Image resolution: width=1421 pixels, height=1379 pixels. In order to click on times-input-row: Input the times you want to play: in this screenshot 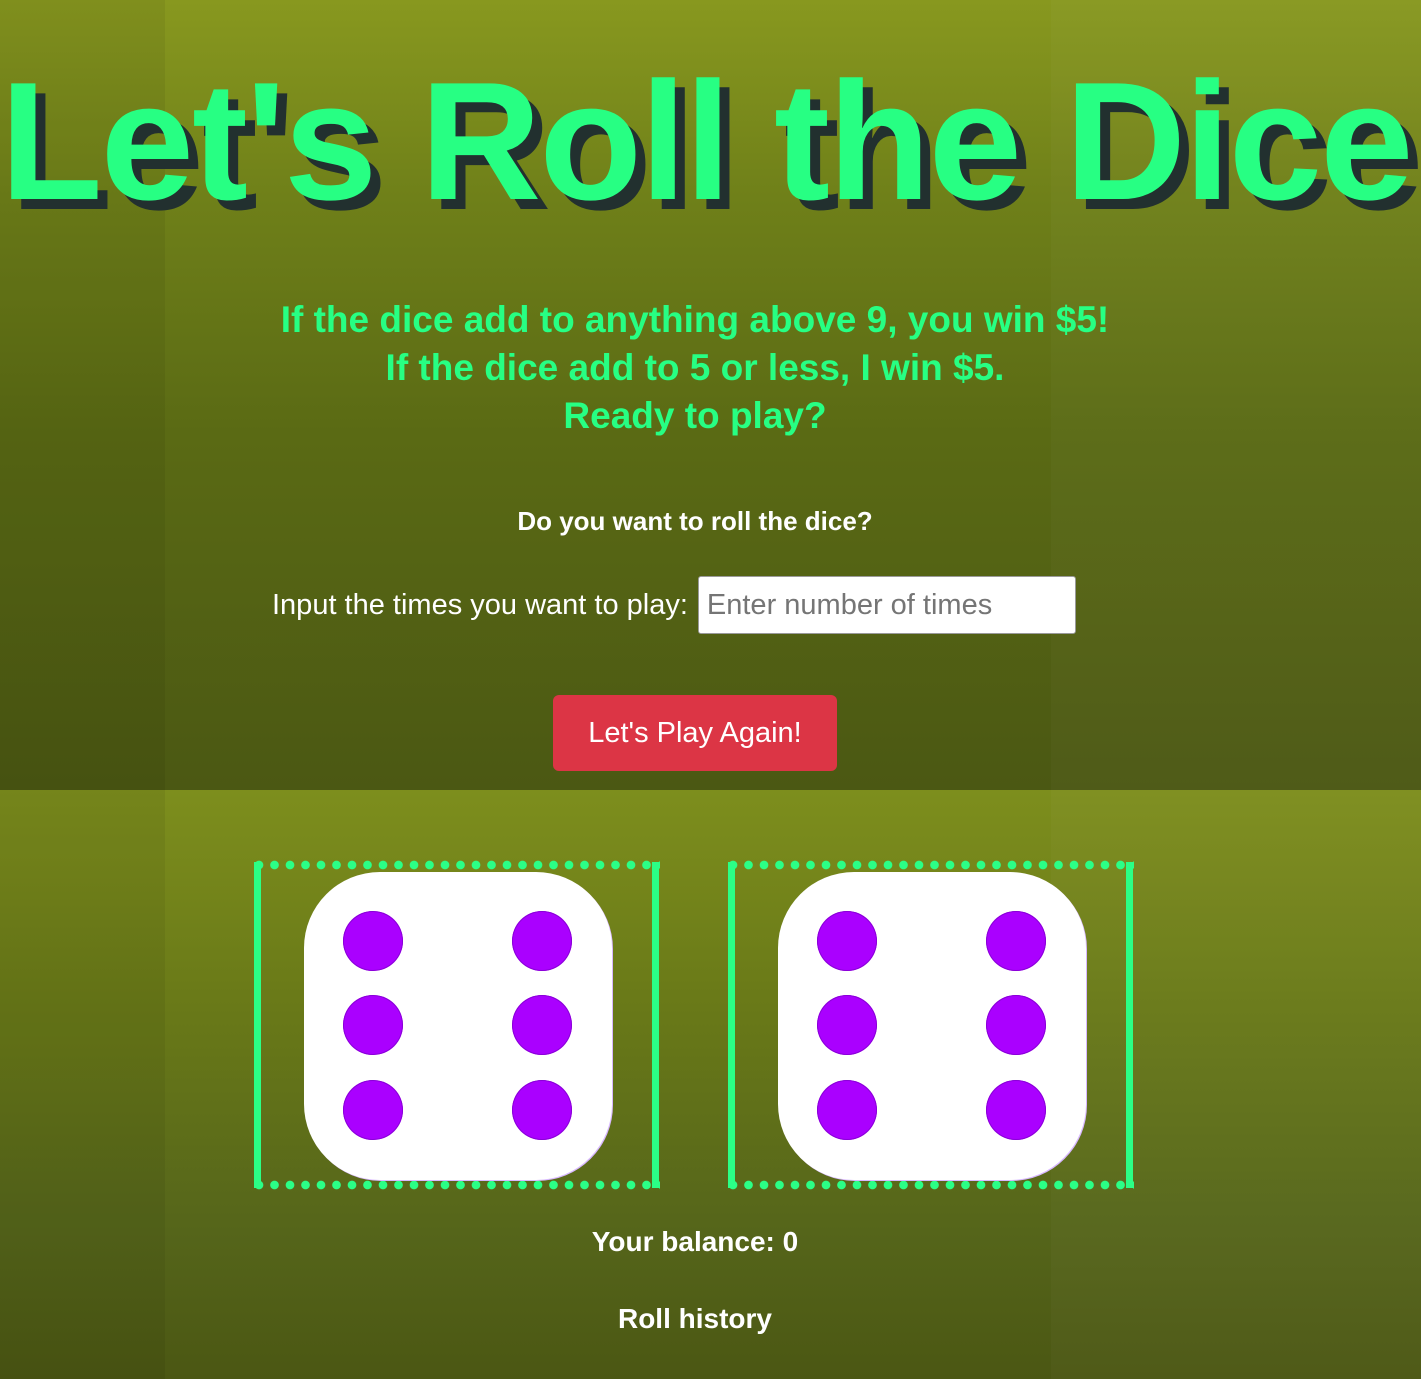, I will do `click(674, 605)`.